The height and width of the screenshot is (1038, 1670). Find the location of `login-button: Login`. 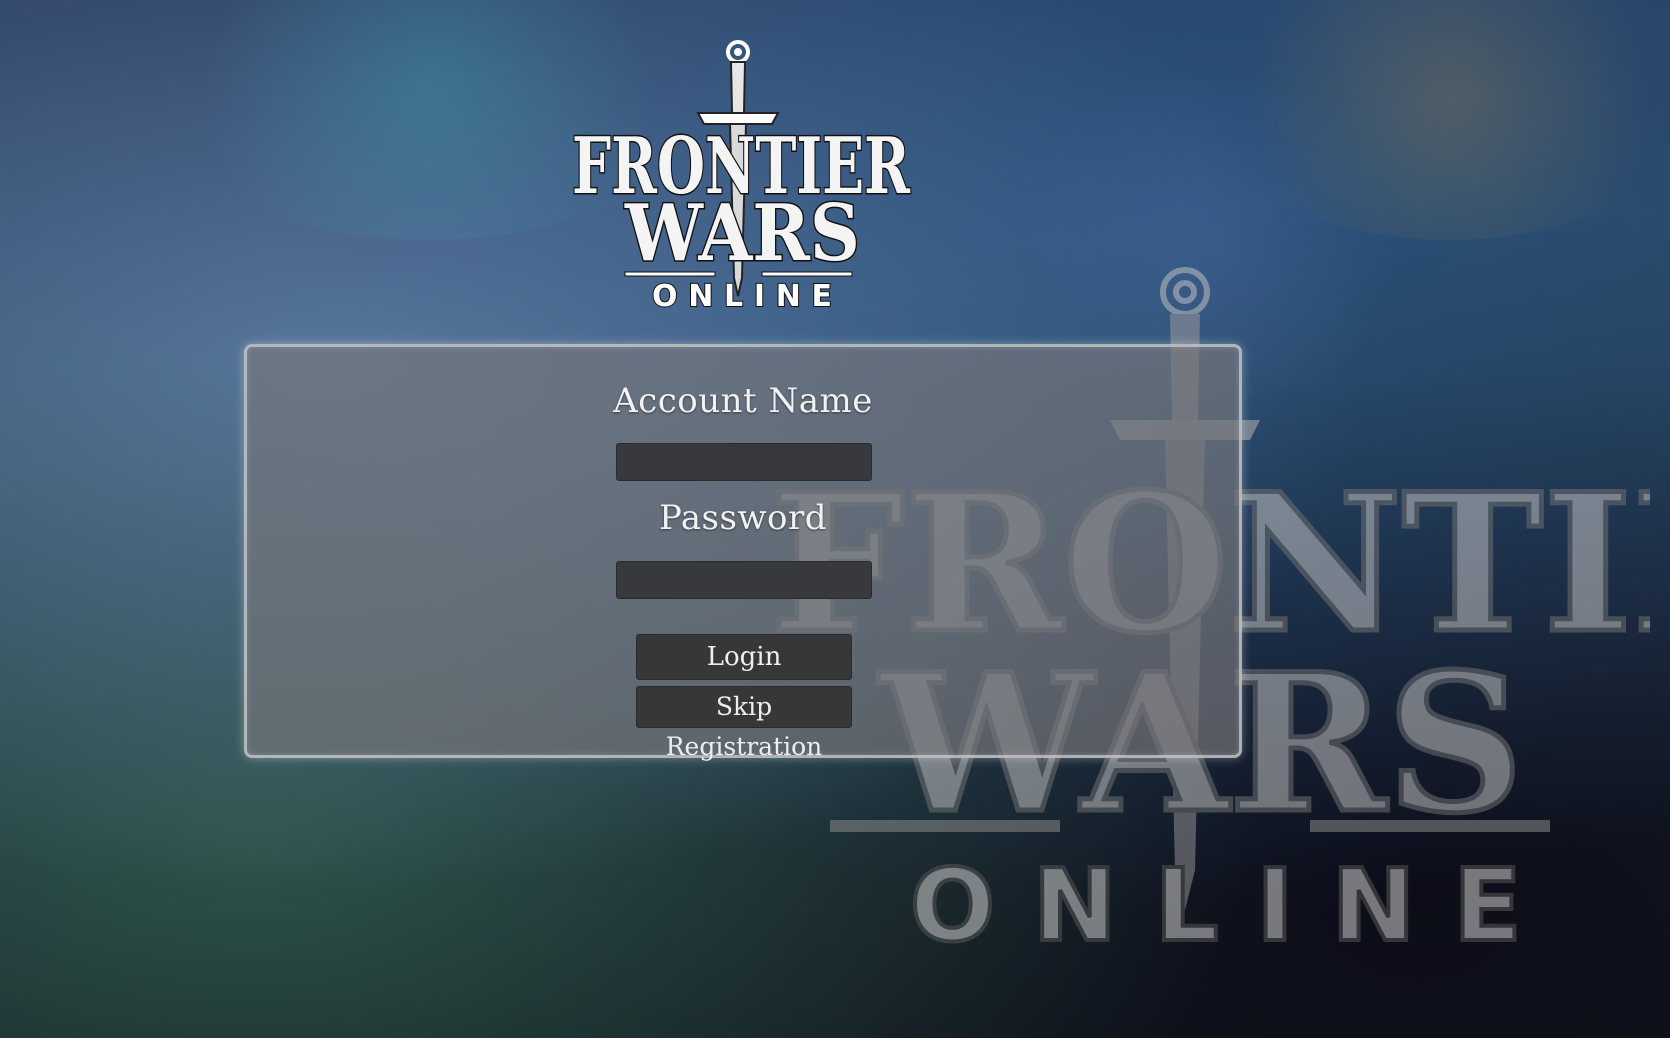

login-button: Login is located at coordinates (744, 657).